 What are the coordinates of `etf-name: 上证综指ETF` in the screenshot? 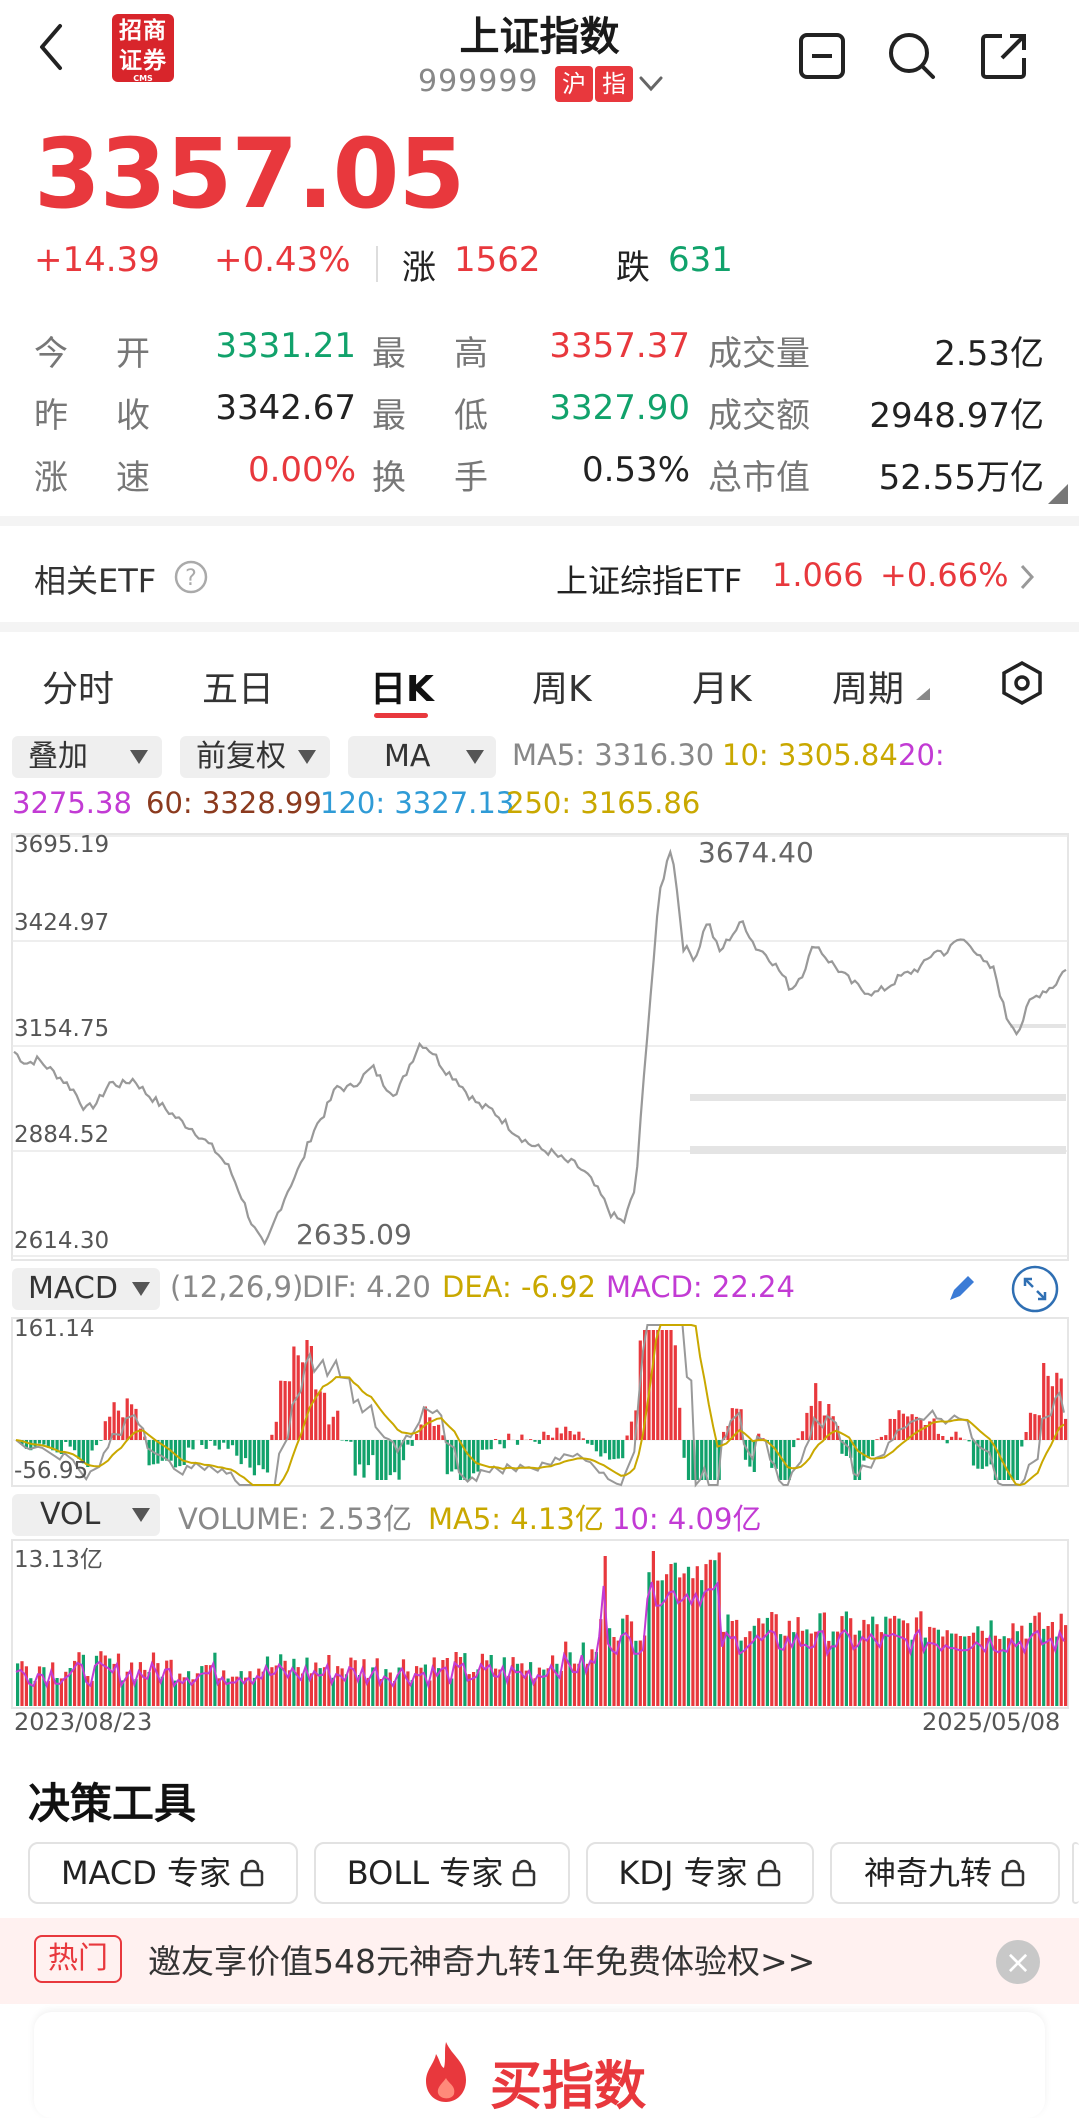 It's located at (649, 579).